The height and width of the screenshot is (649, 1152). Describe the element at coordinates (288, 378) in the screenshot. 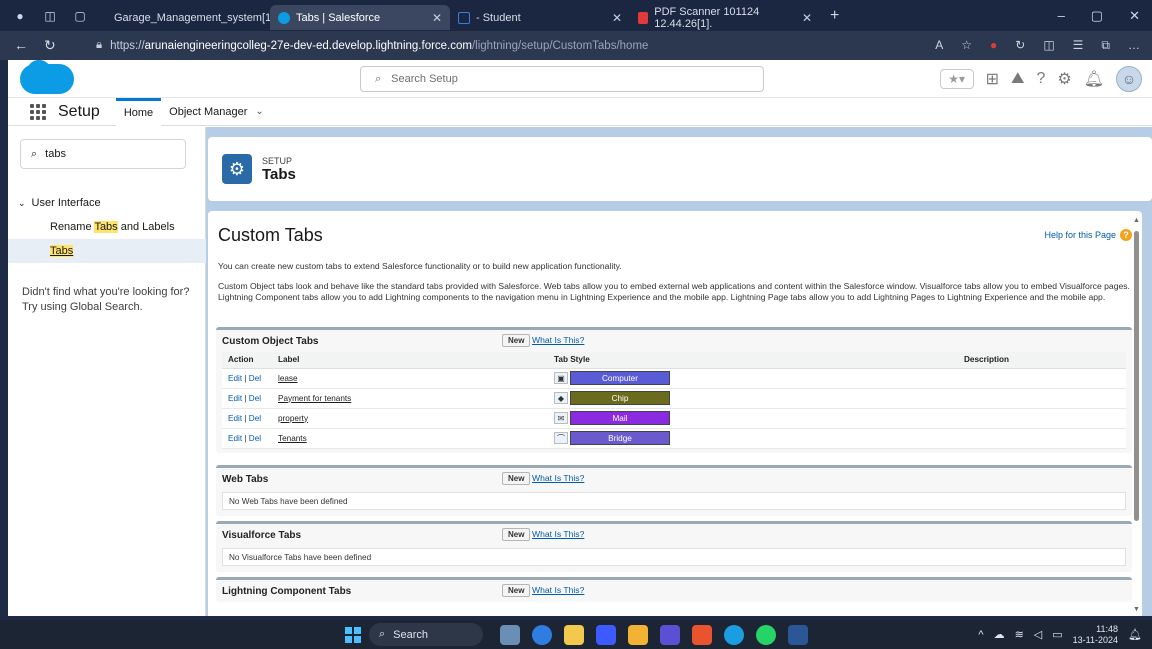

I see `tab-label-link: lease` at that location.